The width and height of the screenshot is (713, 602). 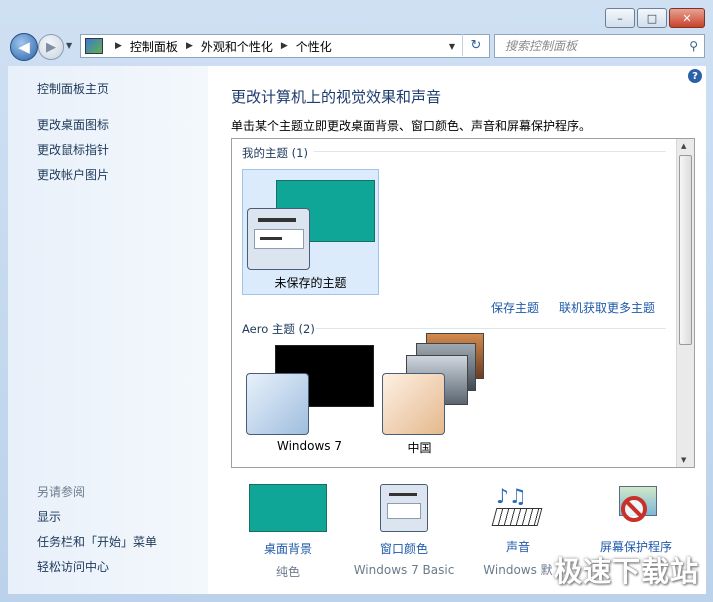 I want to click on breadcrumb-appearance: 外观和个性化, so click(x=237, y=46).